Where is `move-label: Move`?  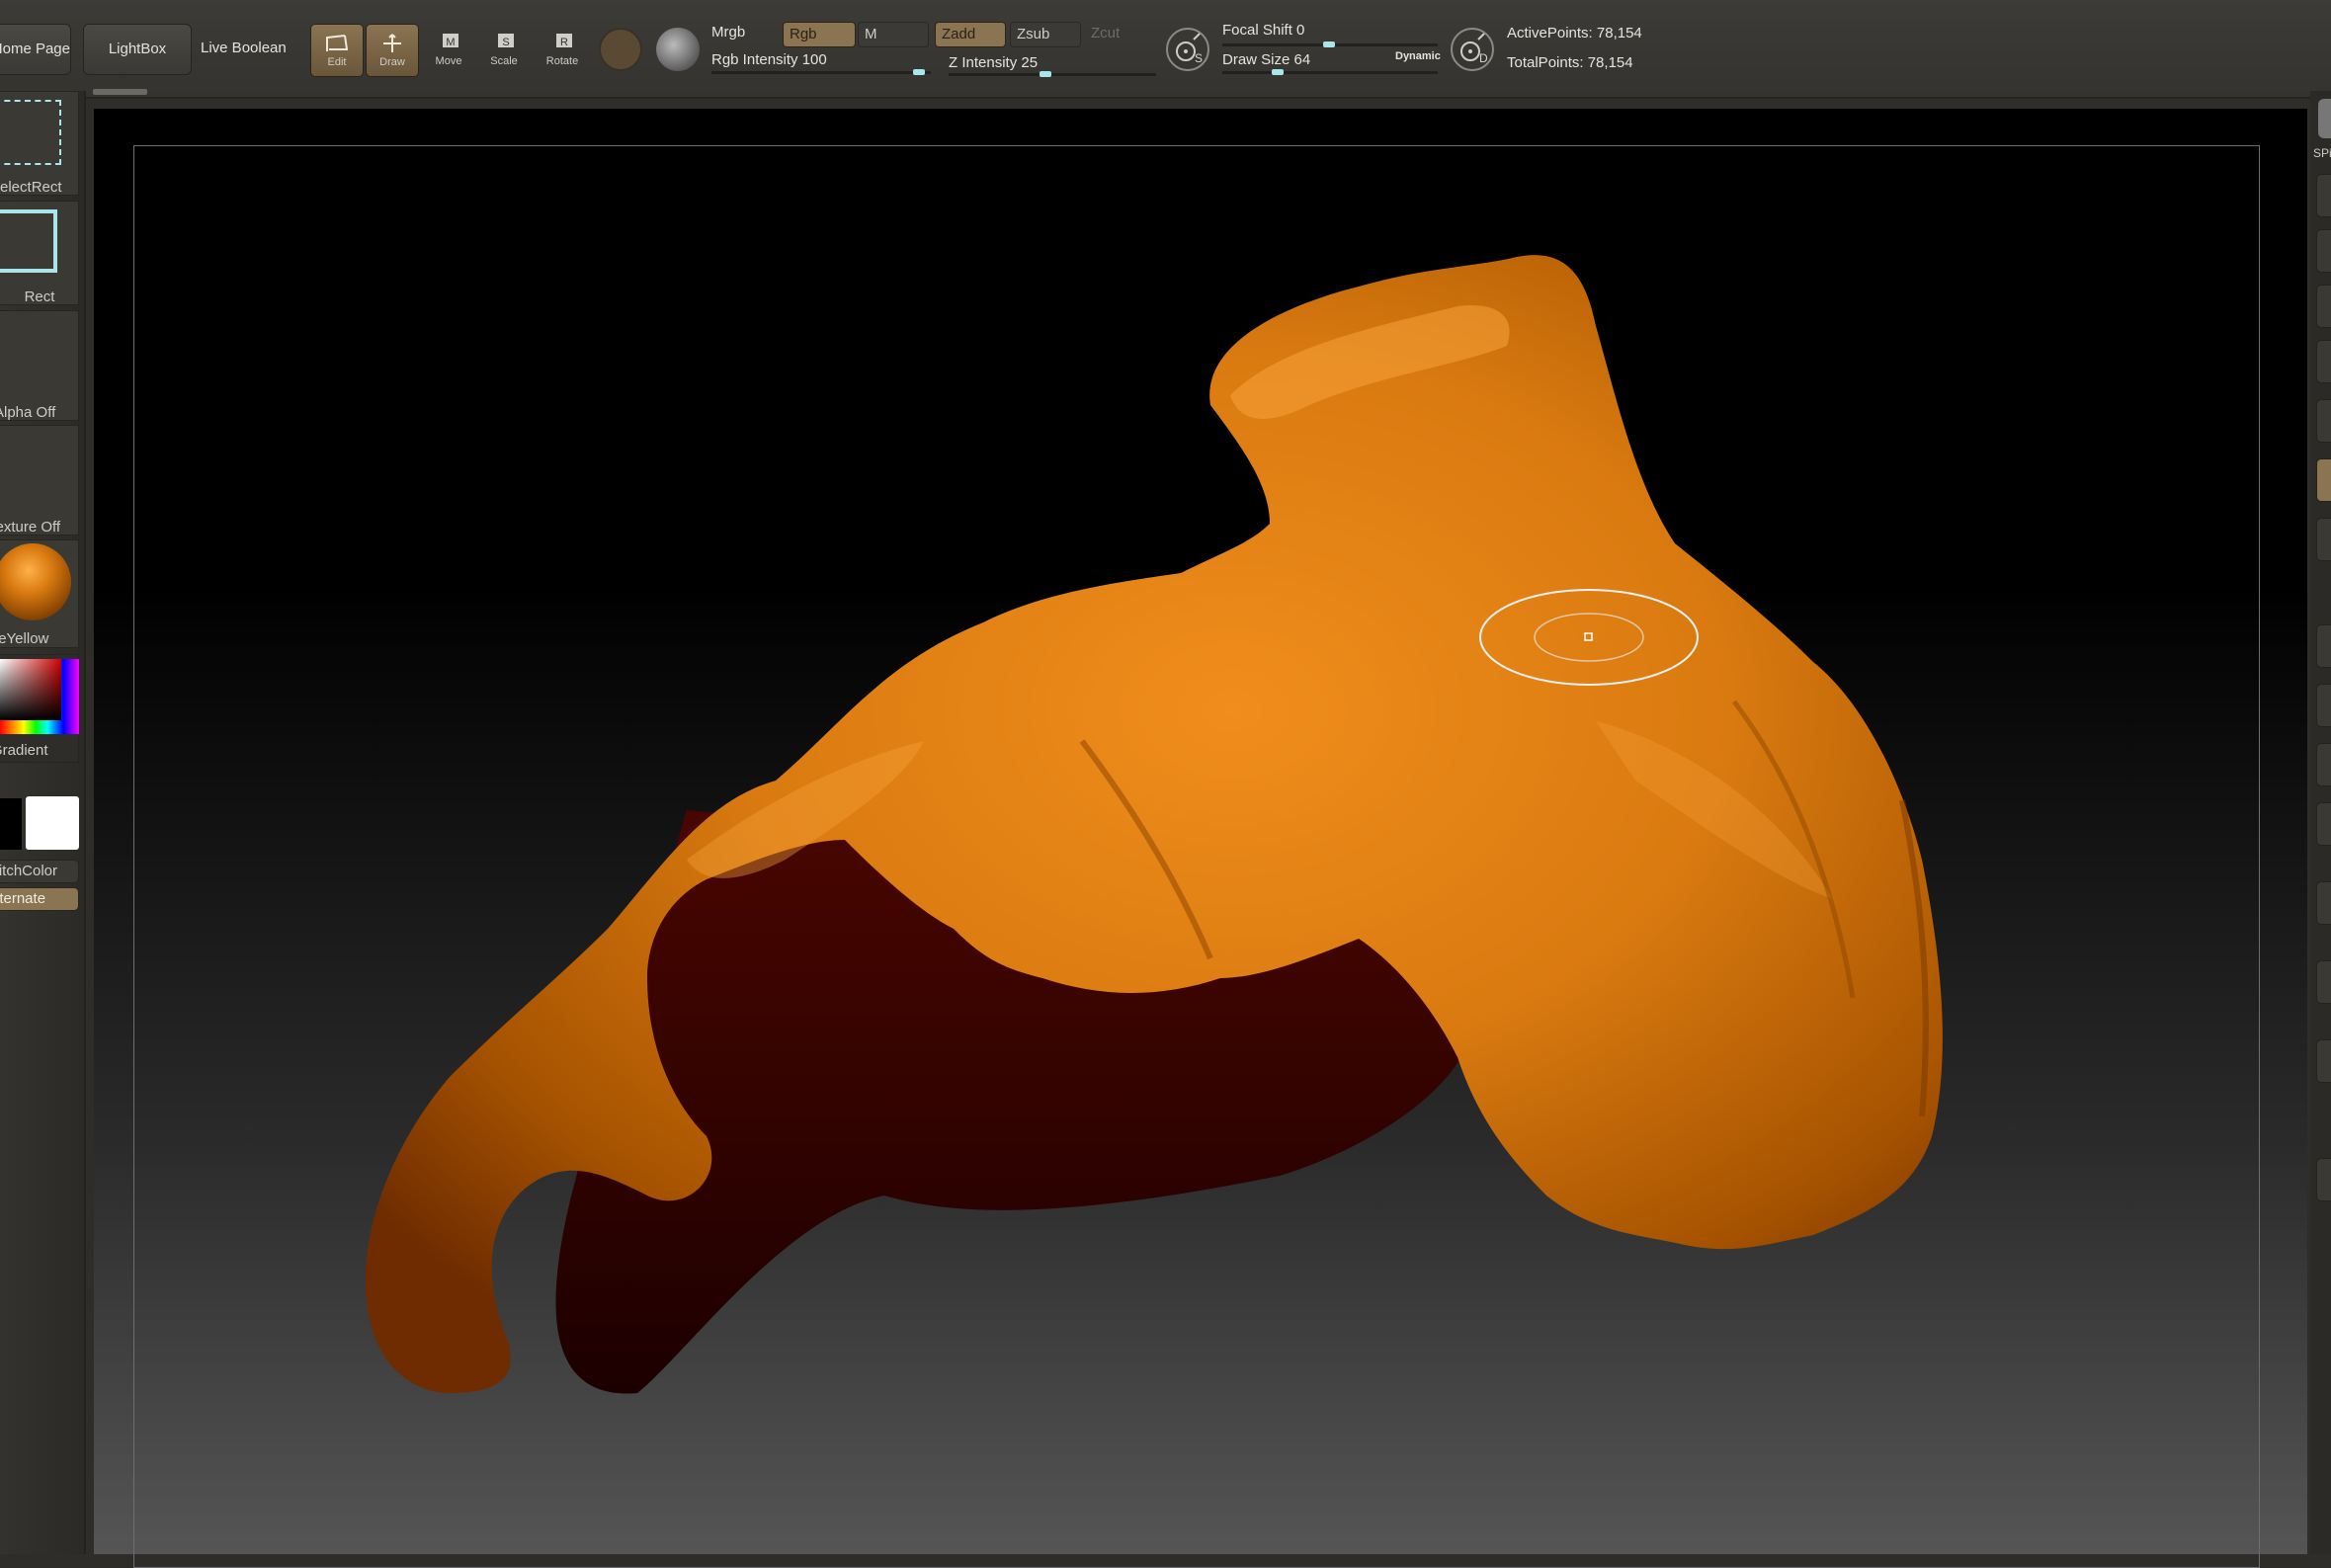 move-label: Move is located at coordinates (448, 61).